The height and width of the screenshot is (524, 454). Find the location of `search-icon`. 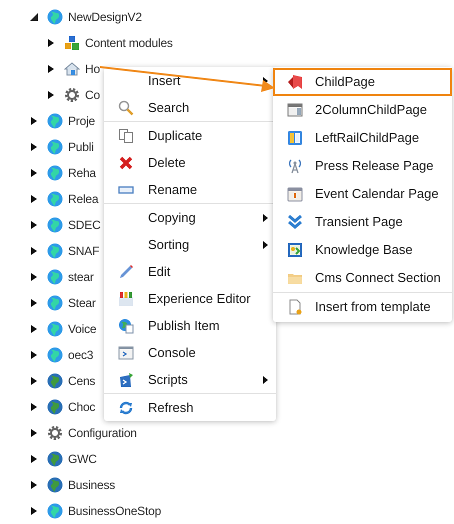

search-icon is located at coordinates (126, 108).